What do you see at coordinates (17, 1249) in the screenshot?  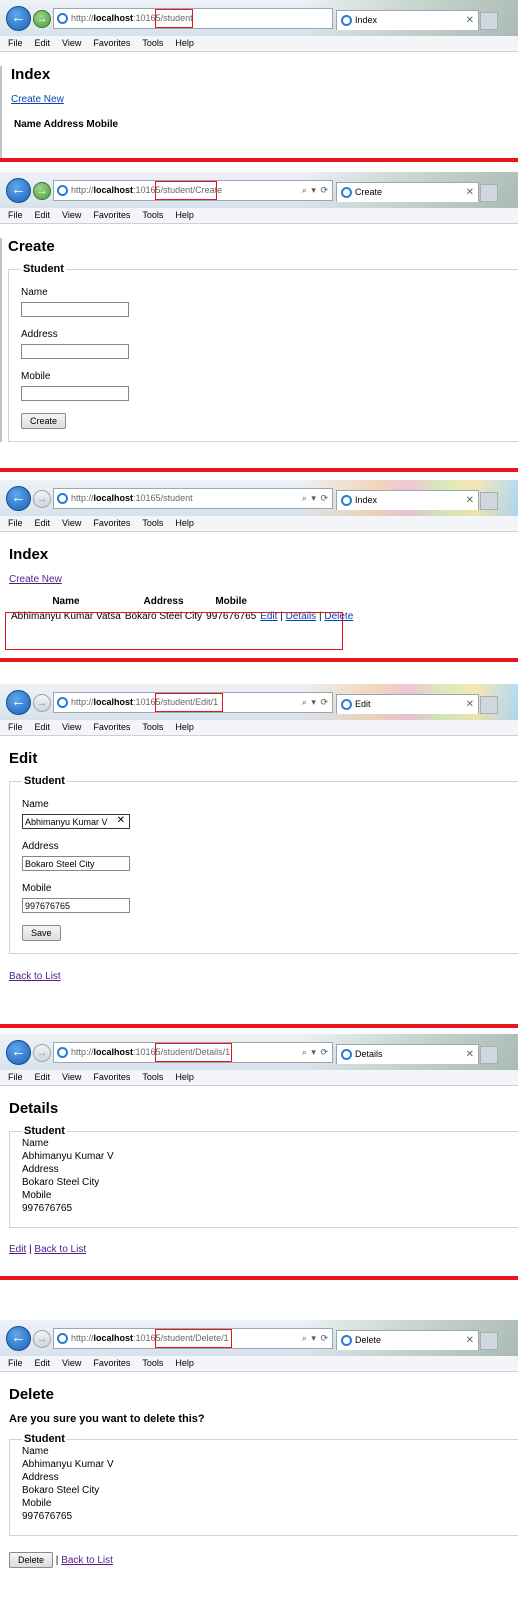 I see `edit-link: Edit` at bounding box center [17, 1249].